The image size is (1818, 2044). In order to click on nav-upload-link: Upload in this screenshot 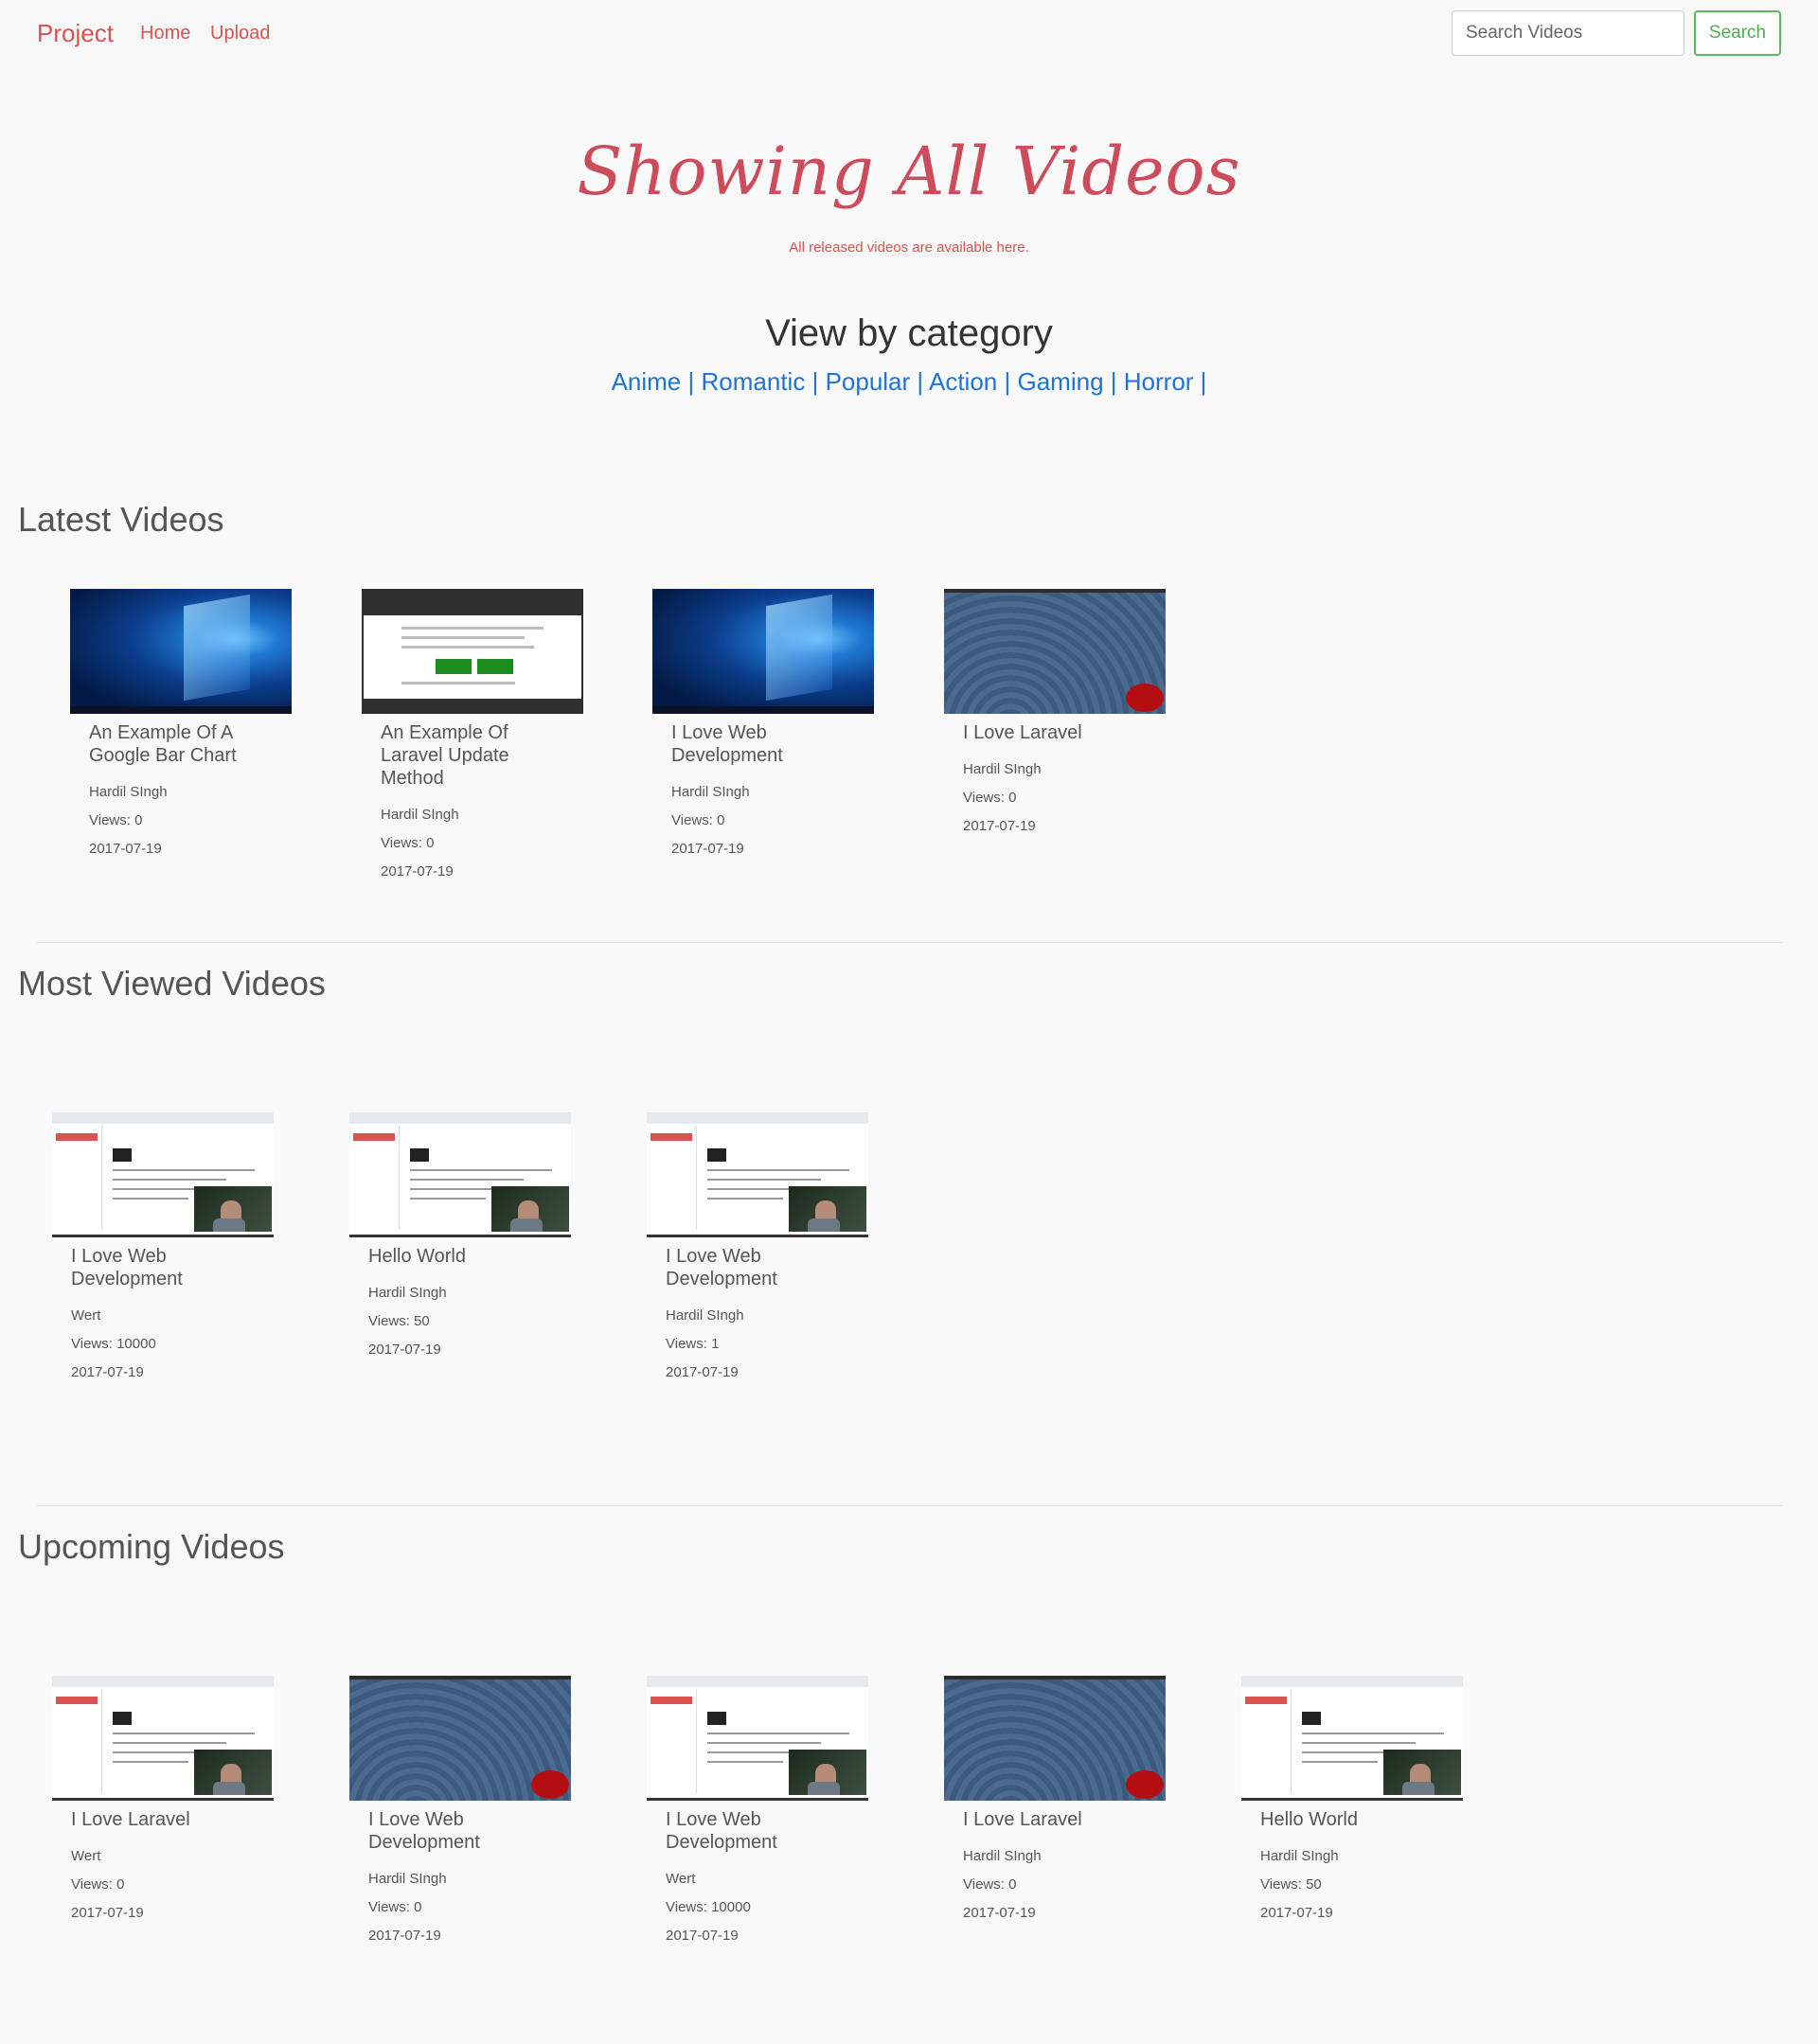, I will do `click(240, 33)`.